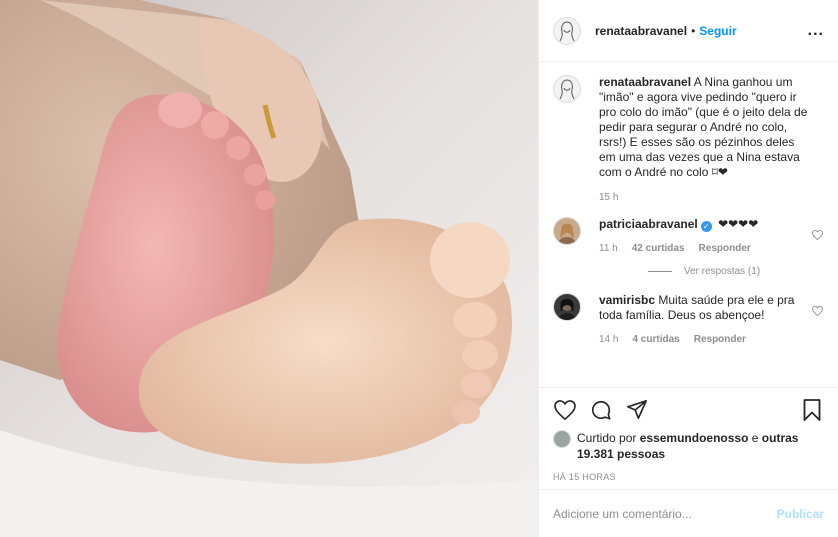 The image size is (838, 537). Describe the element at coordinates (637, 410) in the screenshot. I see `share-icon` at that location.